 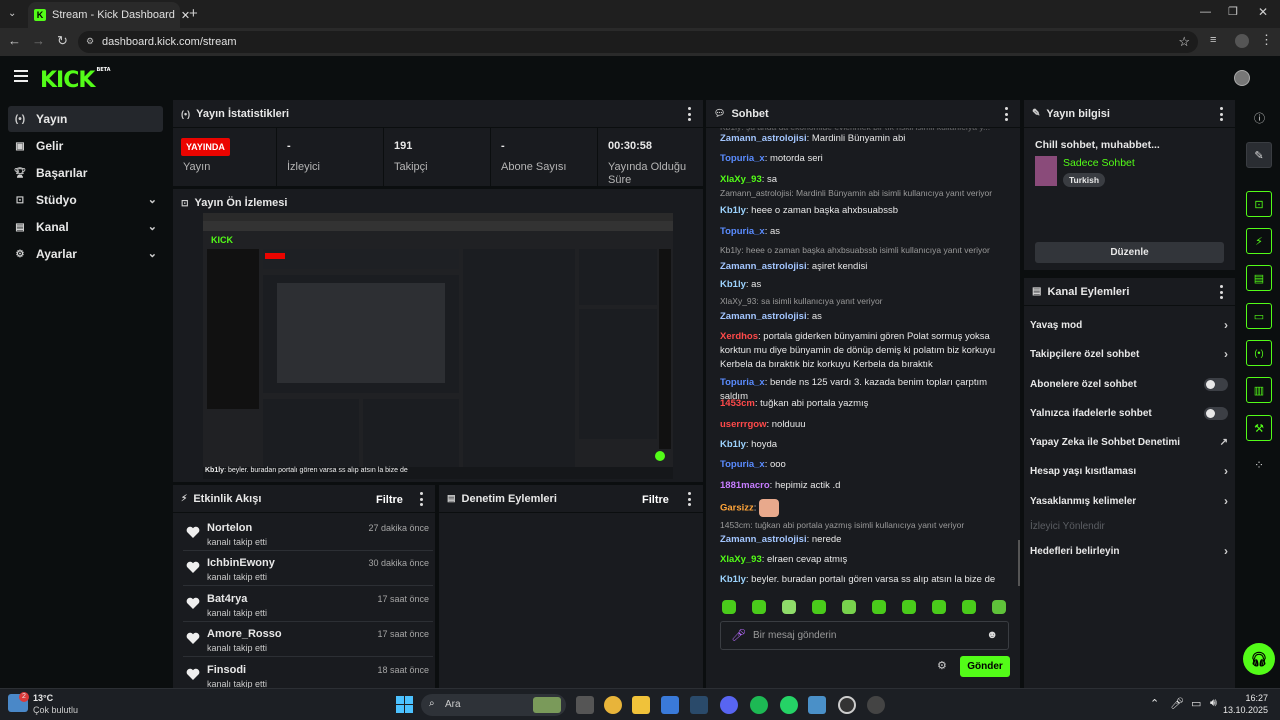 I want to click on activity-username: Finsodi, so click(x=226, y=670).